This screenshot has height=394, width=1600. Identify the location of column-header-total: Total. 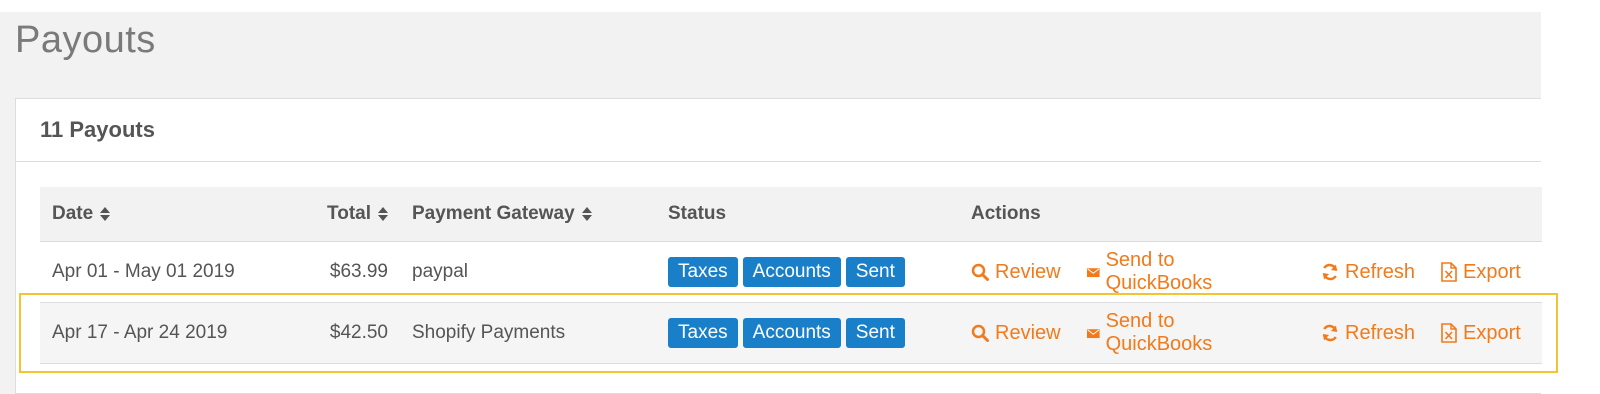
(329, 214).